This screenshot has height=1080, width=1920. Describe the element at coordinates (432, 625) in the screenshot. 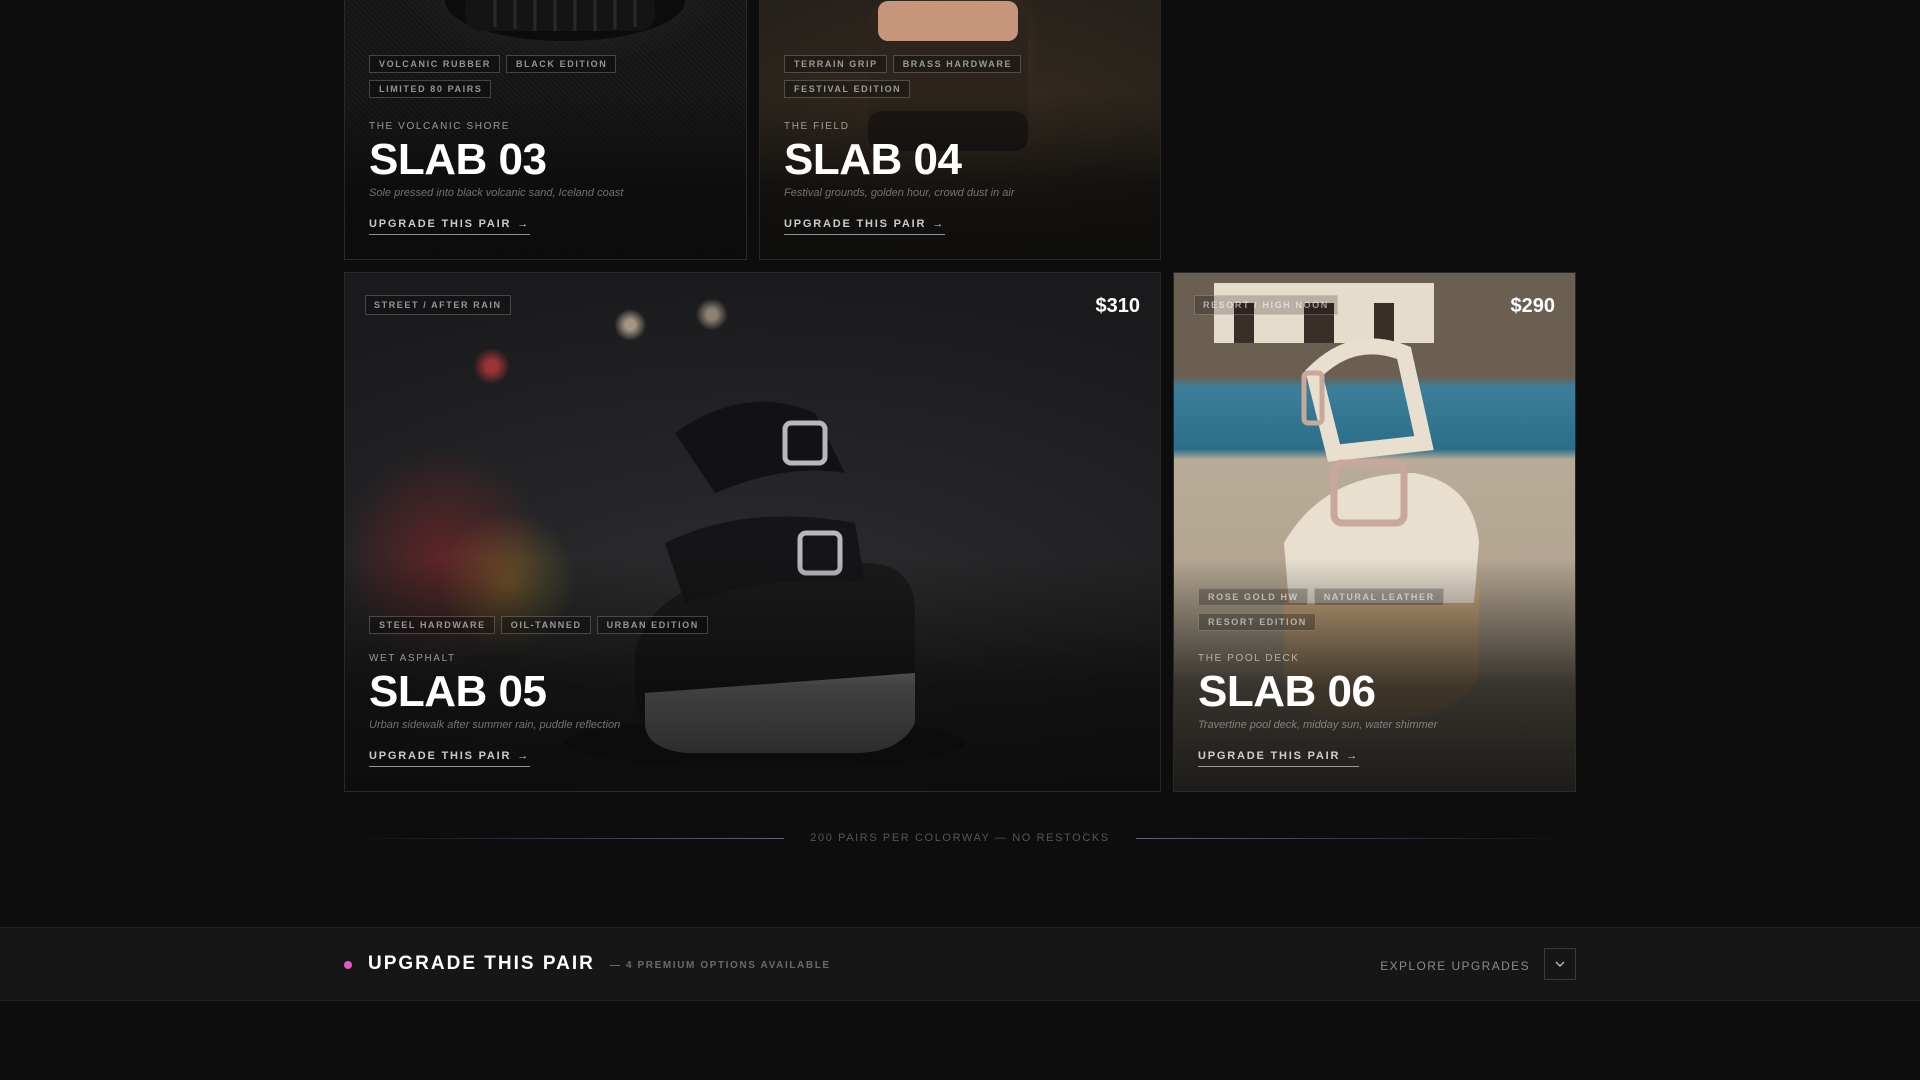

I see `tag: STEEL HARDWARE` at that location.